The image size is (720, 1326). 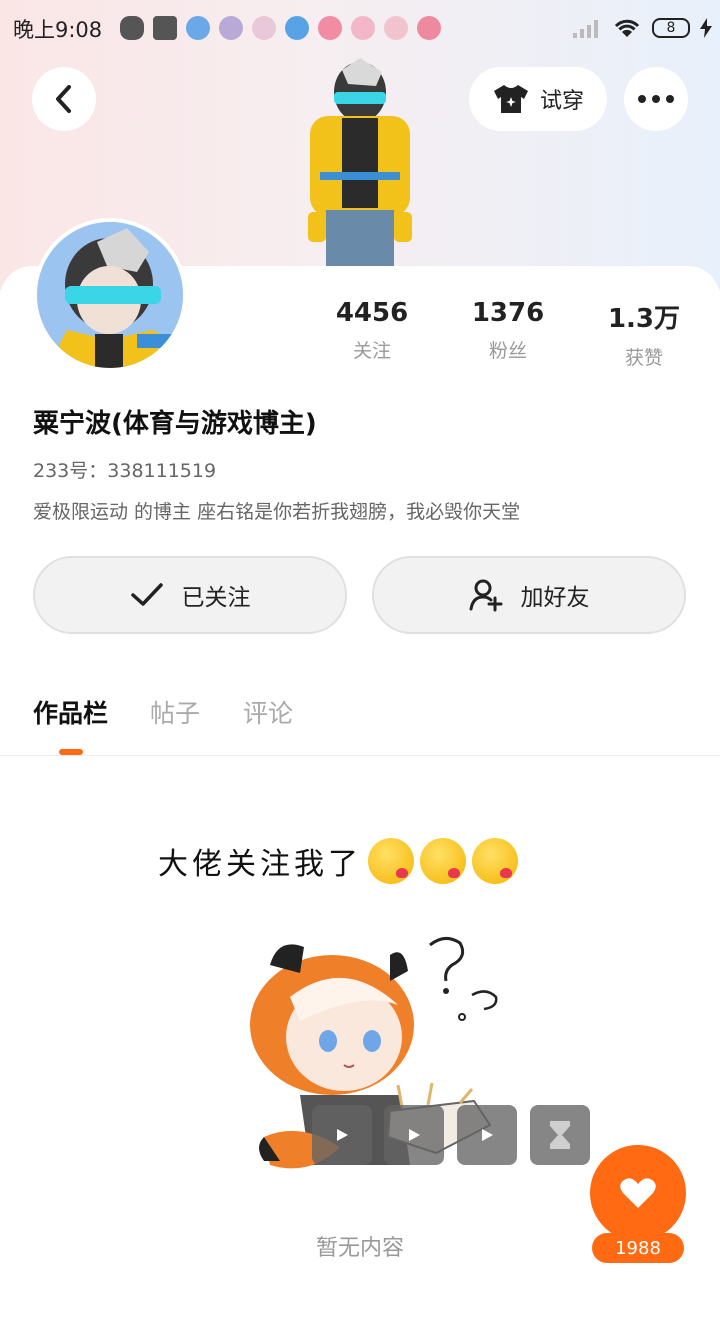 I want to click on try-on-label: 试穿, so click(x=561, y=101).